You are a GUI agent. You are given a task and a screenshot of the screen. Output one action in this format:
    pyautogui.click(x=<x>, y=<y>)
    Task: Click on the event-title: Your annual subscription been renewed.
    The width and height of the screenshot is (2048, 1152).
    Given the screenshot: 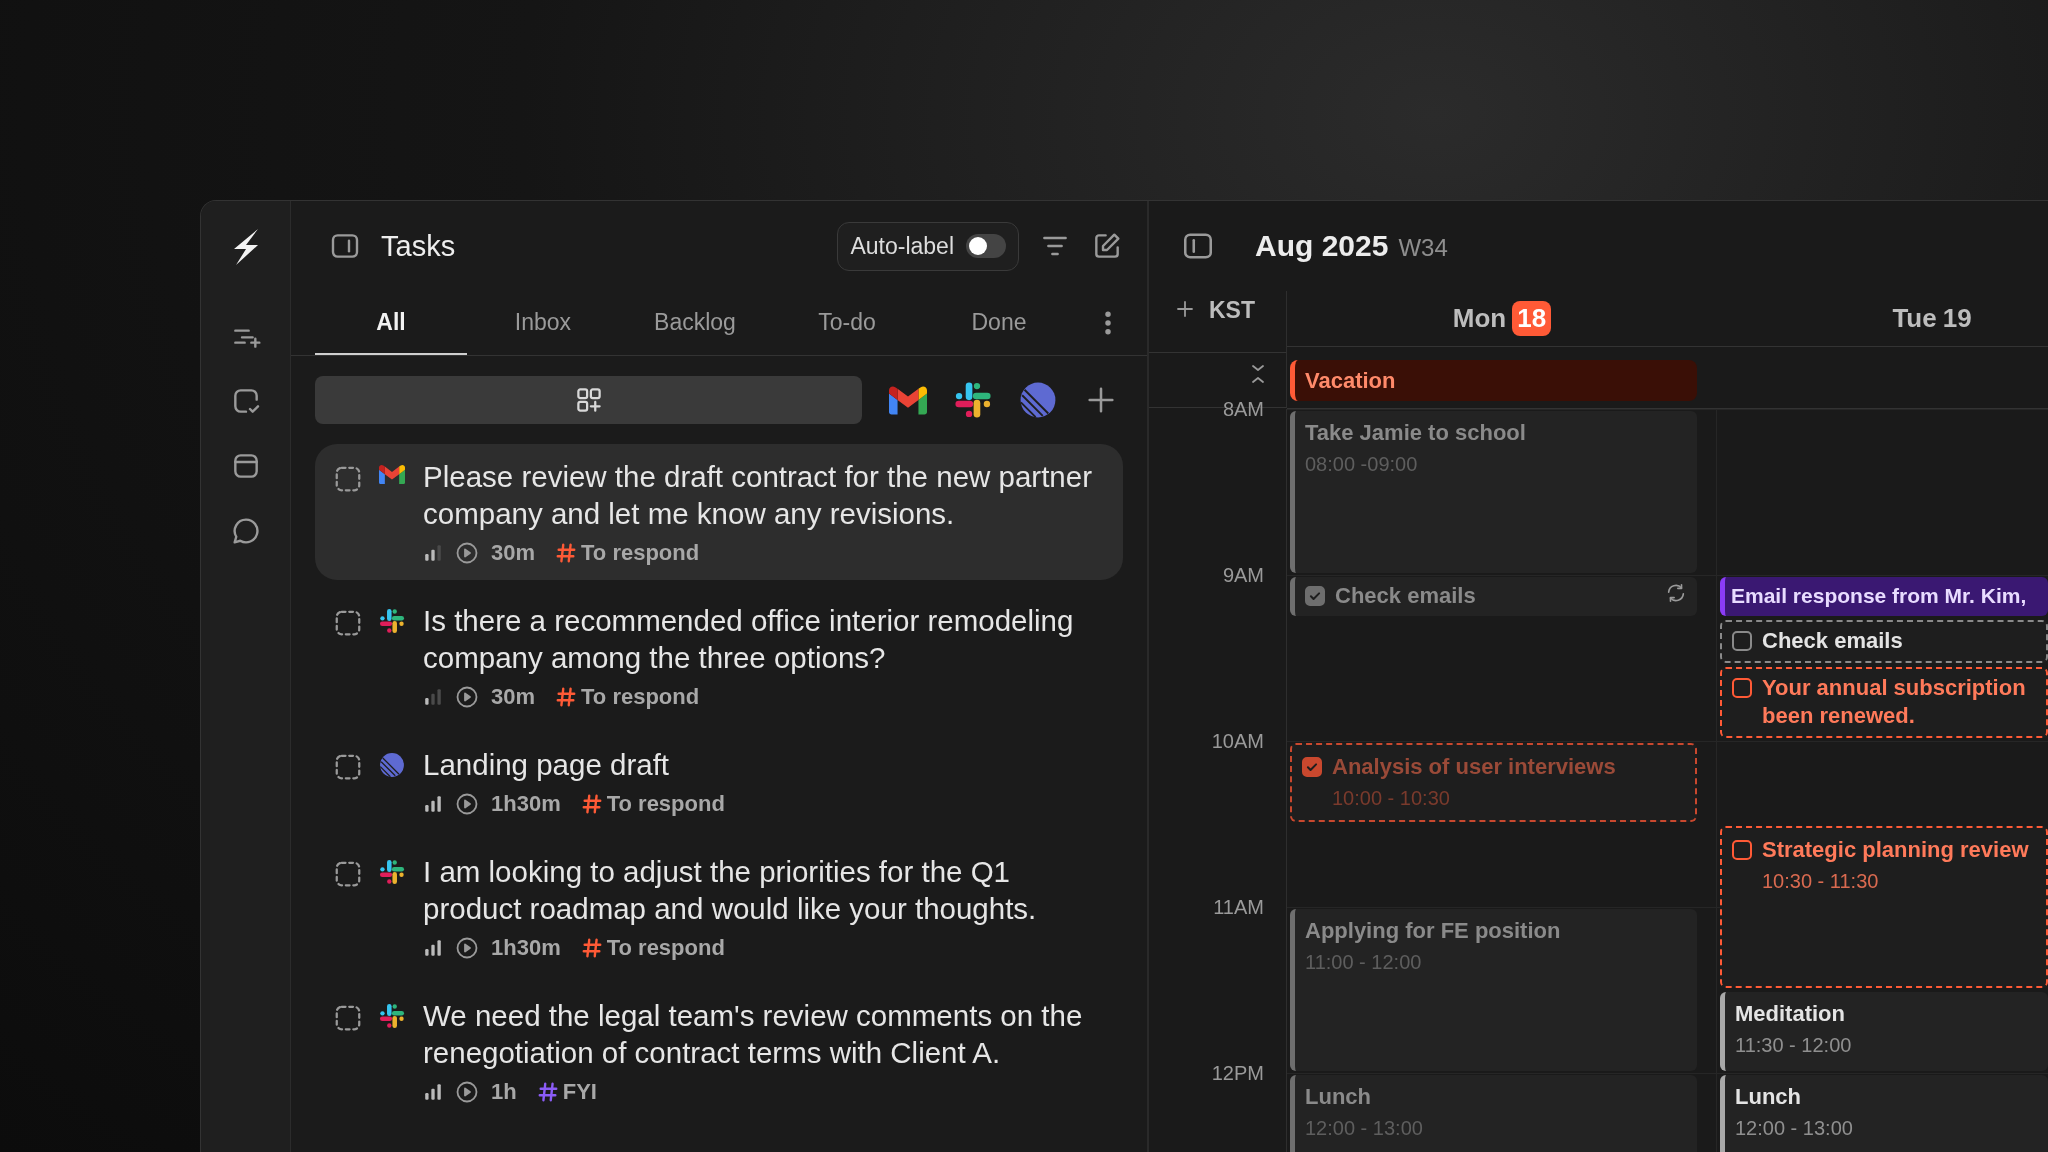 What is the action you would take?
    pyautogui.click(x=1894, y=702)
    